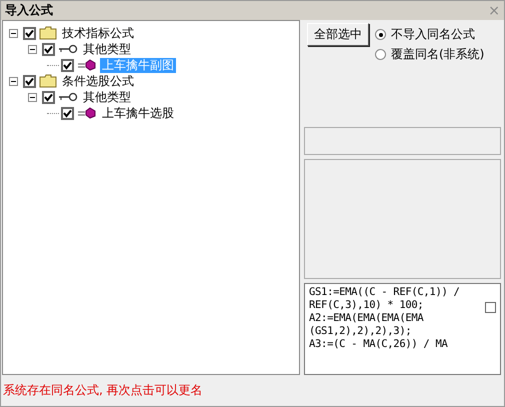  What do you see at coordinates (366, 305) in the screenshot?
I see `code-line: REF(C,3),10) * 100;` at bounding box center [366, 305].